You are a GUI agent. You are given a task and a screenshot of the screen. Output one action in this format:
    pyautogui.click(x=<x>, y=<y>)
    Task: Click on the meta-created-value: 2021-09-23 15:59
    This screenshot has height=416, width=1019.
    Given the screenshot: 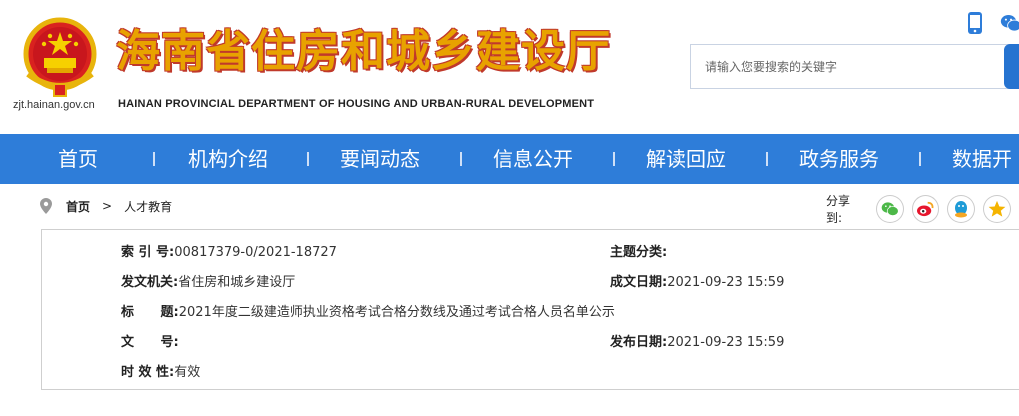 What is the action you would take?
    pyautogui.click(x=726, y=282)
    